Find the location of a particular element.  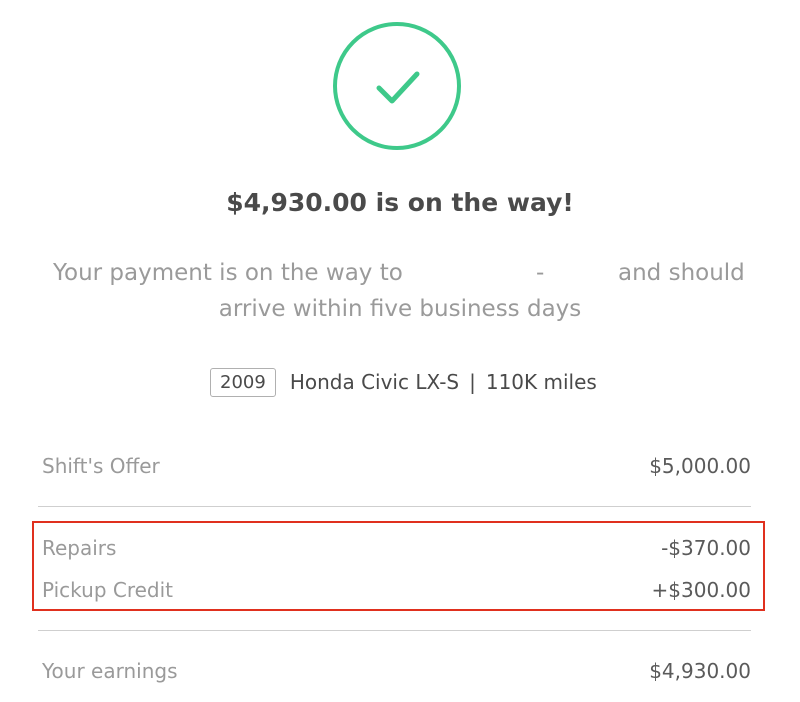

divider-top is located at coordinates (394, 506).